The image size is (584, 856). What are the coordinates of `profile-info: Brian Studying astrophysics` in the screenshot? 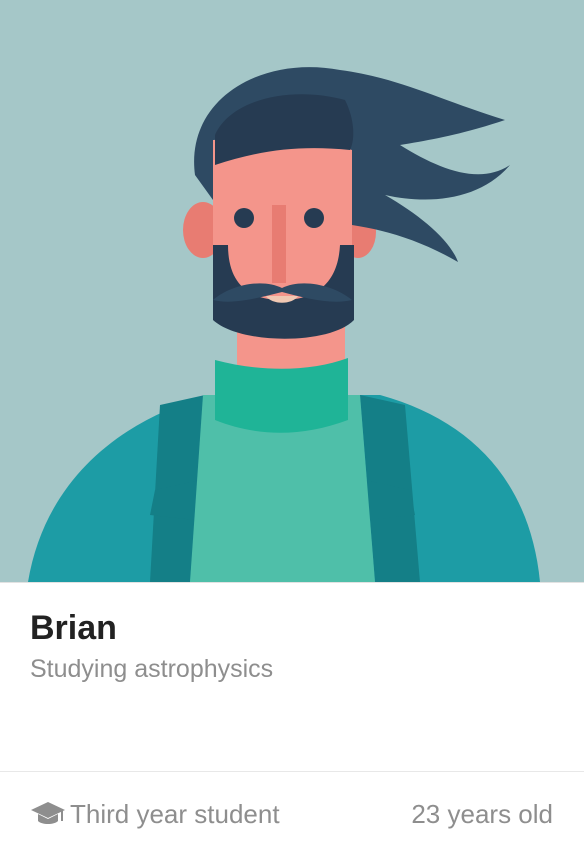 It's located at (292, 646).